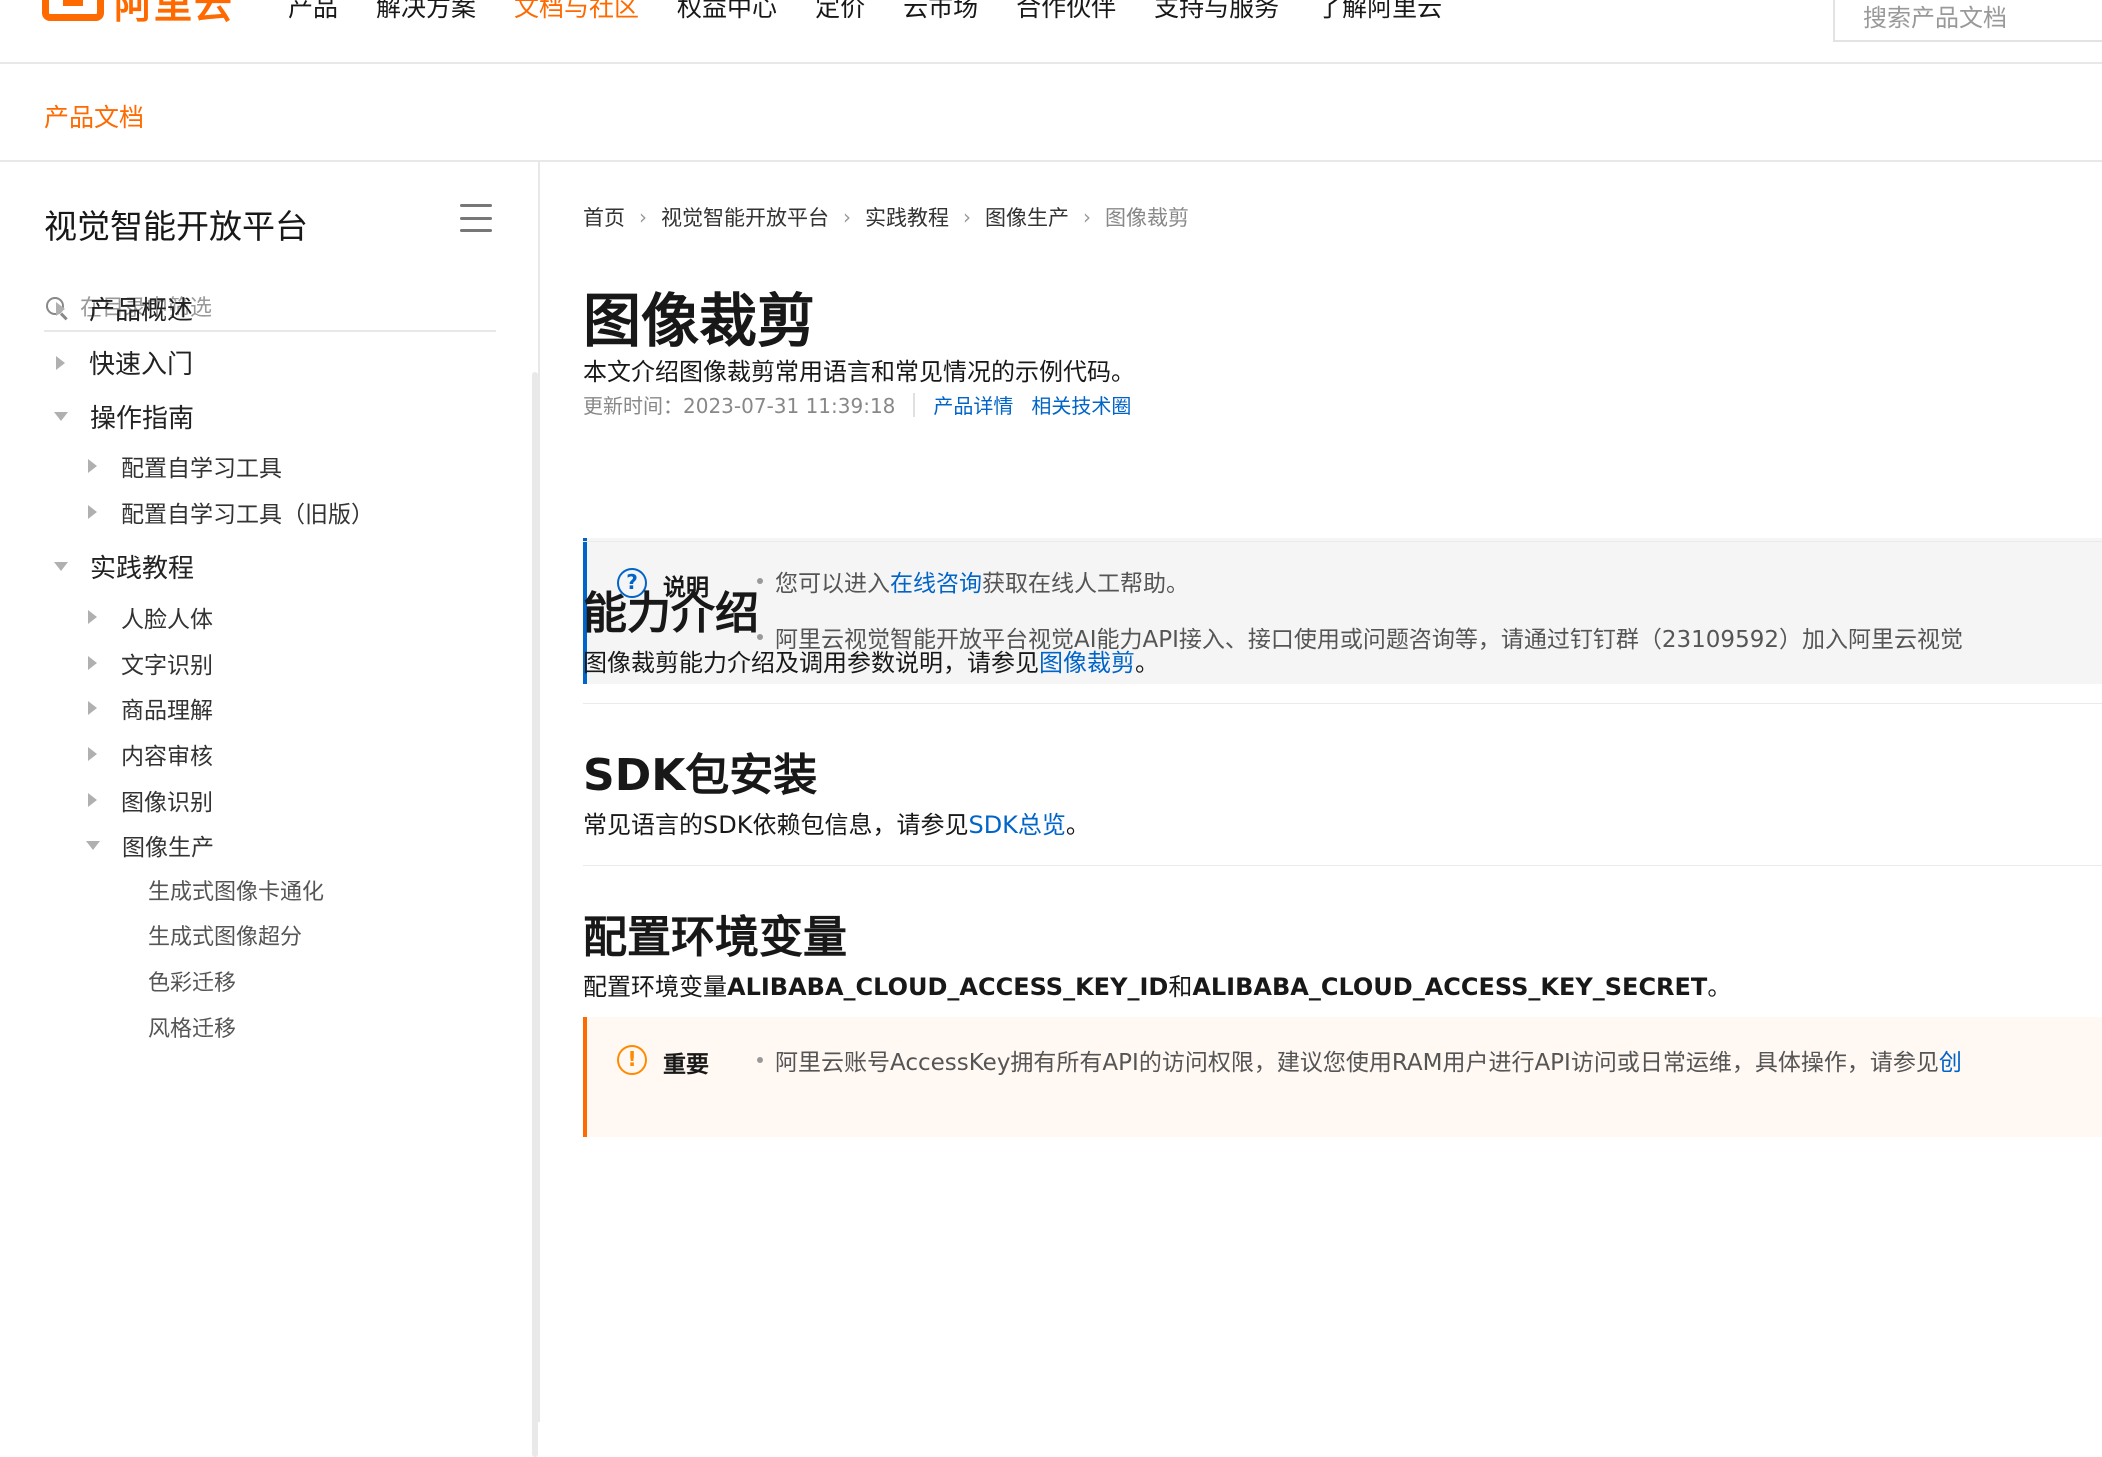 The image size is (2102, 1457). Describe the element at coordinates (699, 321) in the screenshot. I see `page-title: 图像裁剪` at that location.